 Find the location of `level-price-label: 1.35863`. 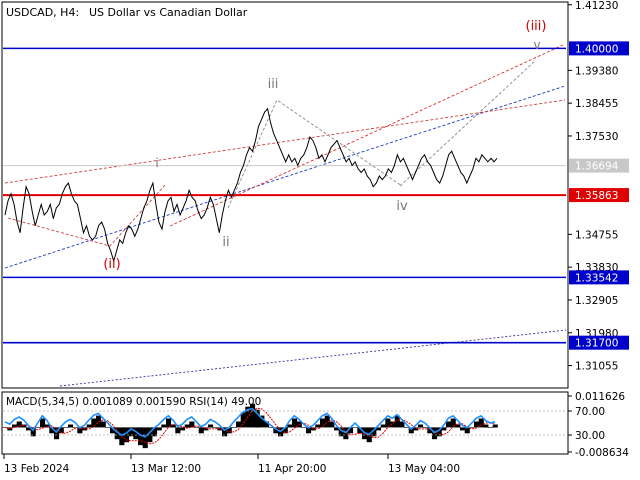

level-price-label: 1.35863 is located at coordinates (596, 196).